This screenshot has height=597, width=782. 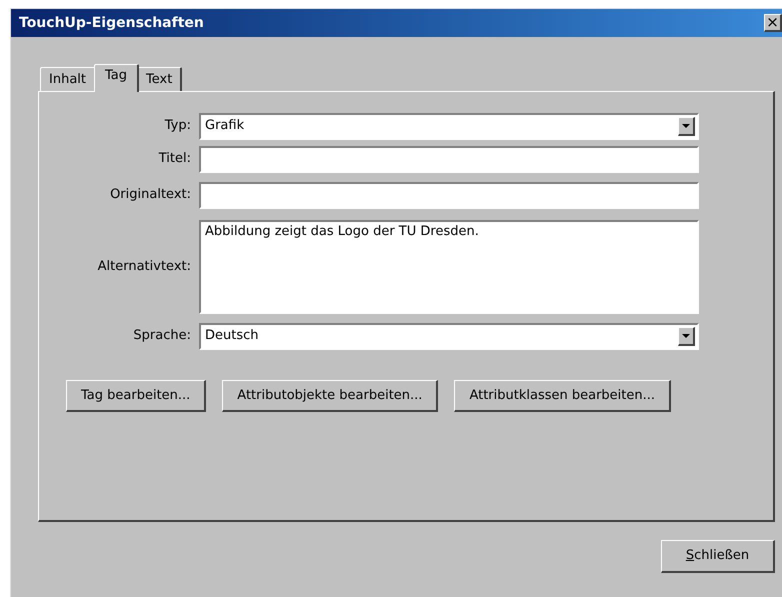 I want to click on close-dialog-button: Schließen, so click(x=718, y=556).